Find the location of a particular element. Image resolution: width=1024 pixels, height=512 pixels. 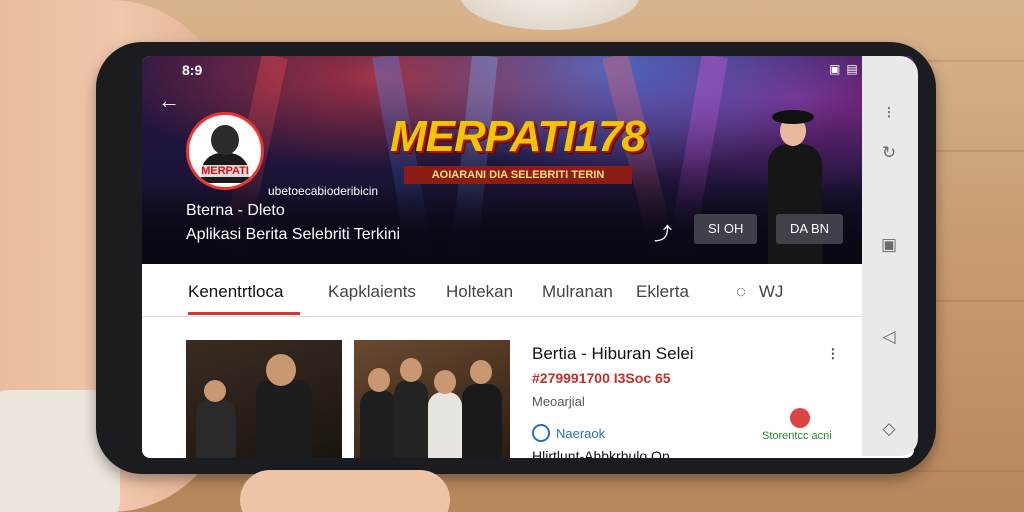

next-item-title: Hlirtlunt-Ahbkrhulo On is located at coordinates (601, 453).